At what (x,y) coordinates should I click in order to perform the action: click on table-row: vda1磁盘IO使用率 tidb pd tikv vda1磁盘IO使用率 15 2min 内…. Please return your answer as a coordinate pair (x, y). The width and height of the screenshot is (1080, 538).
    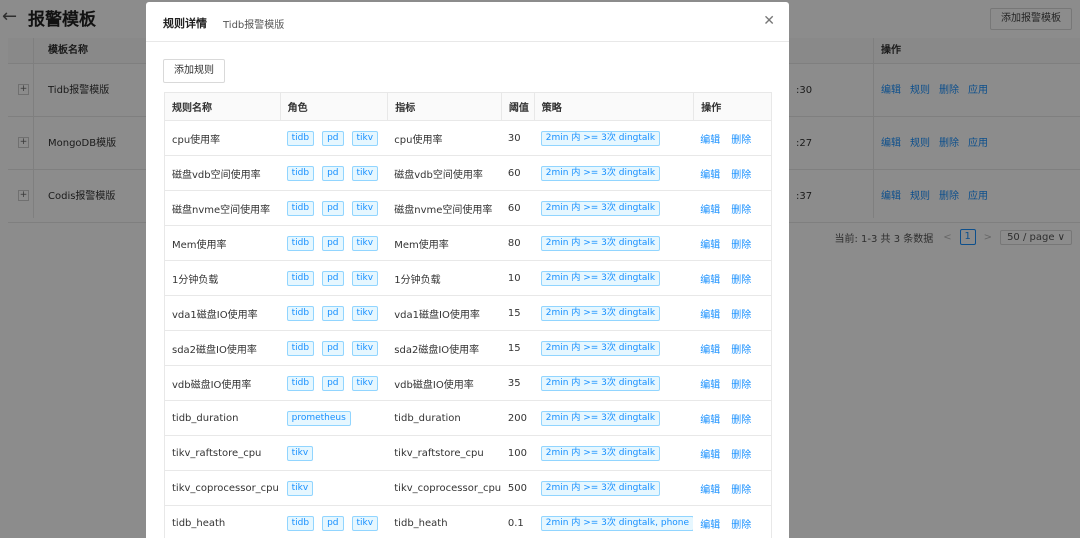
    Looking at the image, I should click on (468, 313).